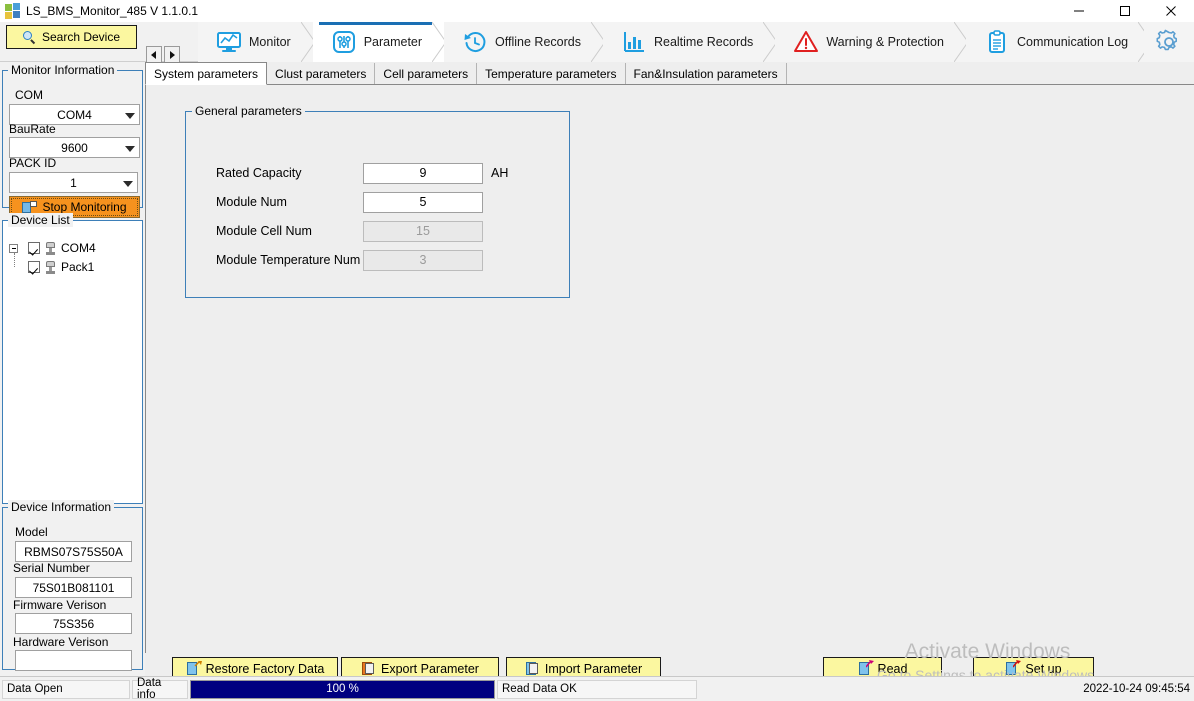 Image resolution: width=1194 pixels, height=701 pixels. What do you see at coordinates (368, 669) in the screenshot?
I see `export-icon` at bounding box center [368, 669].